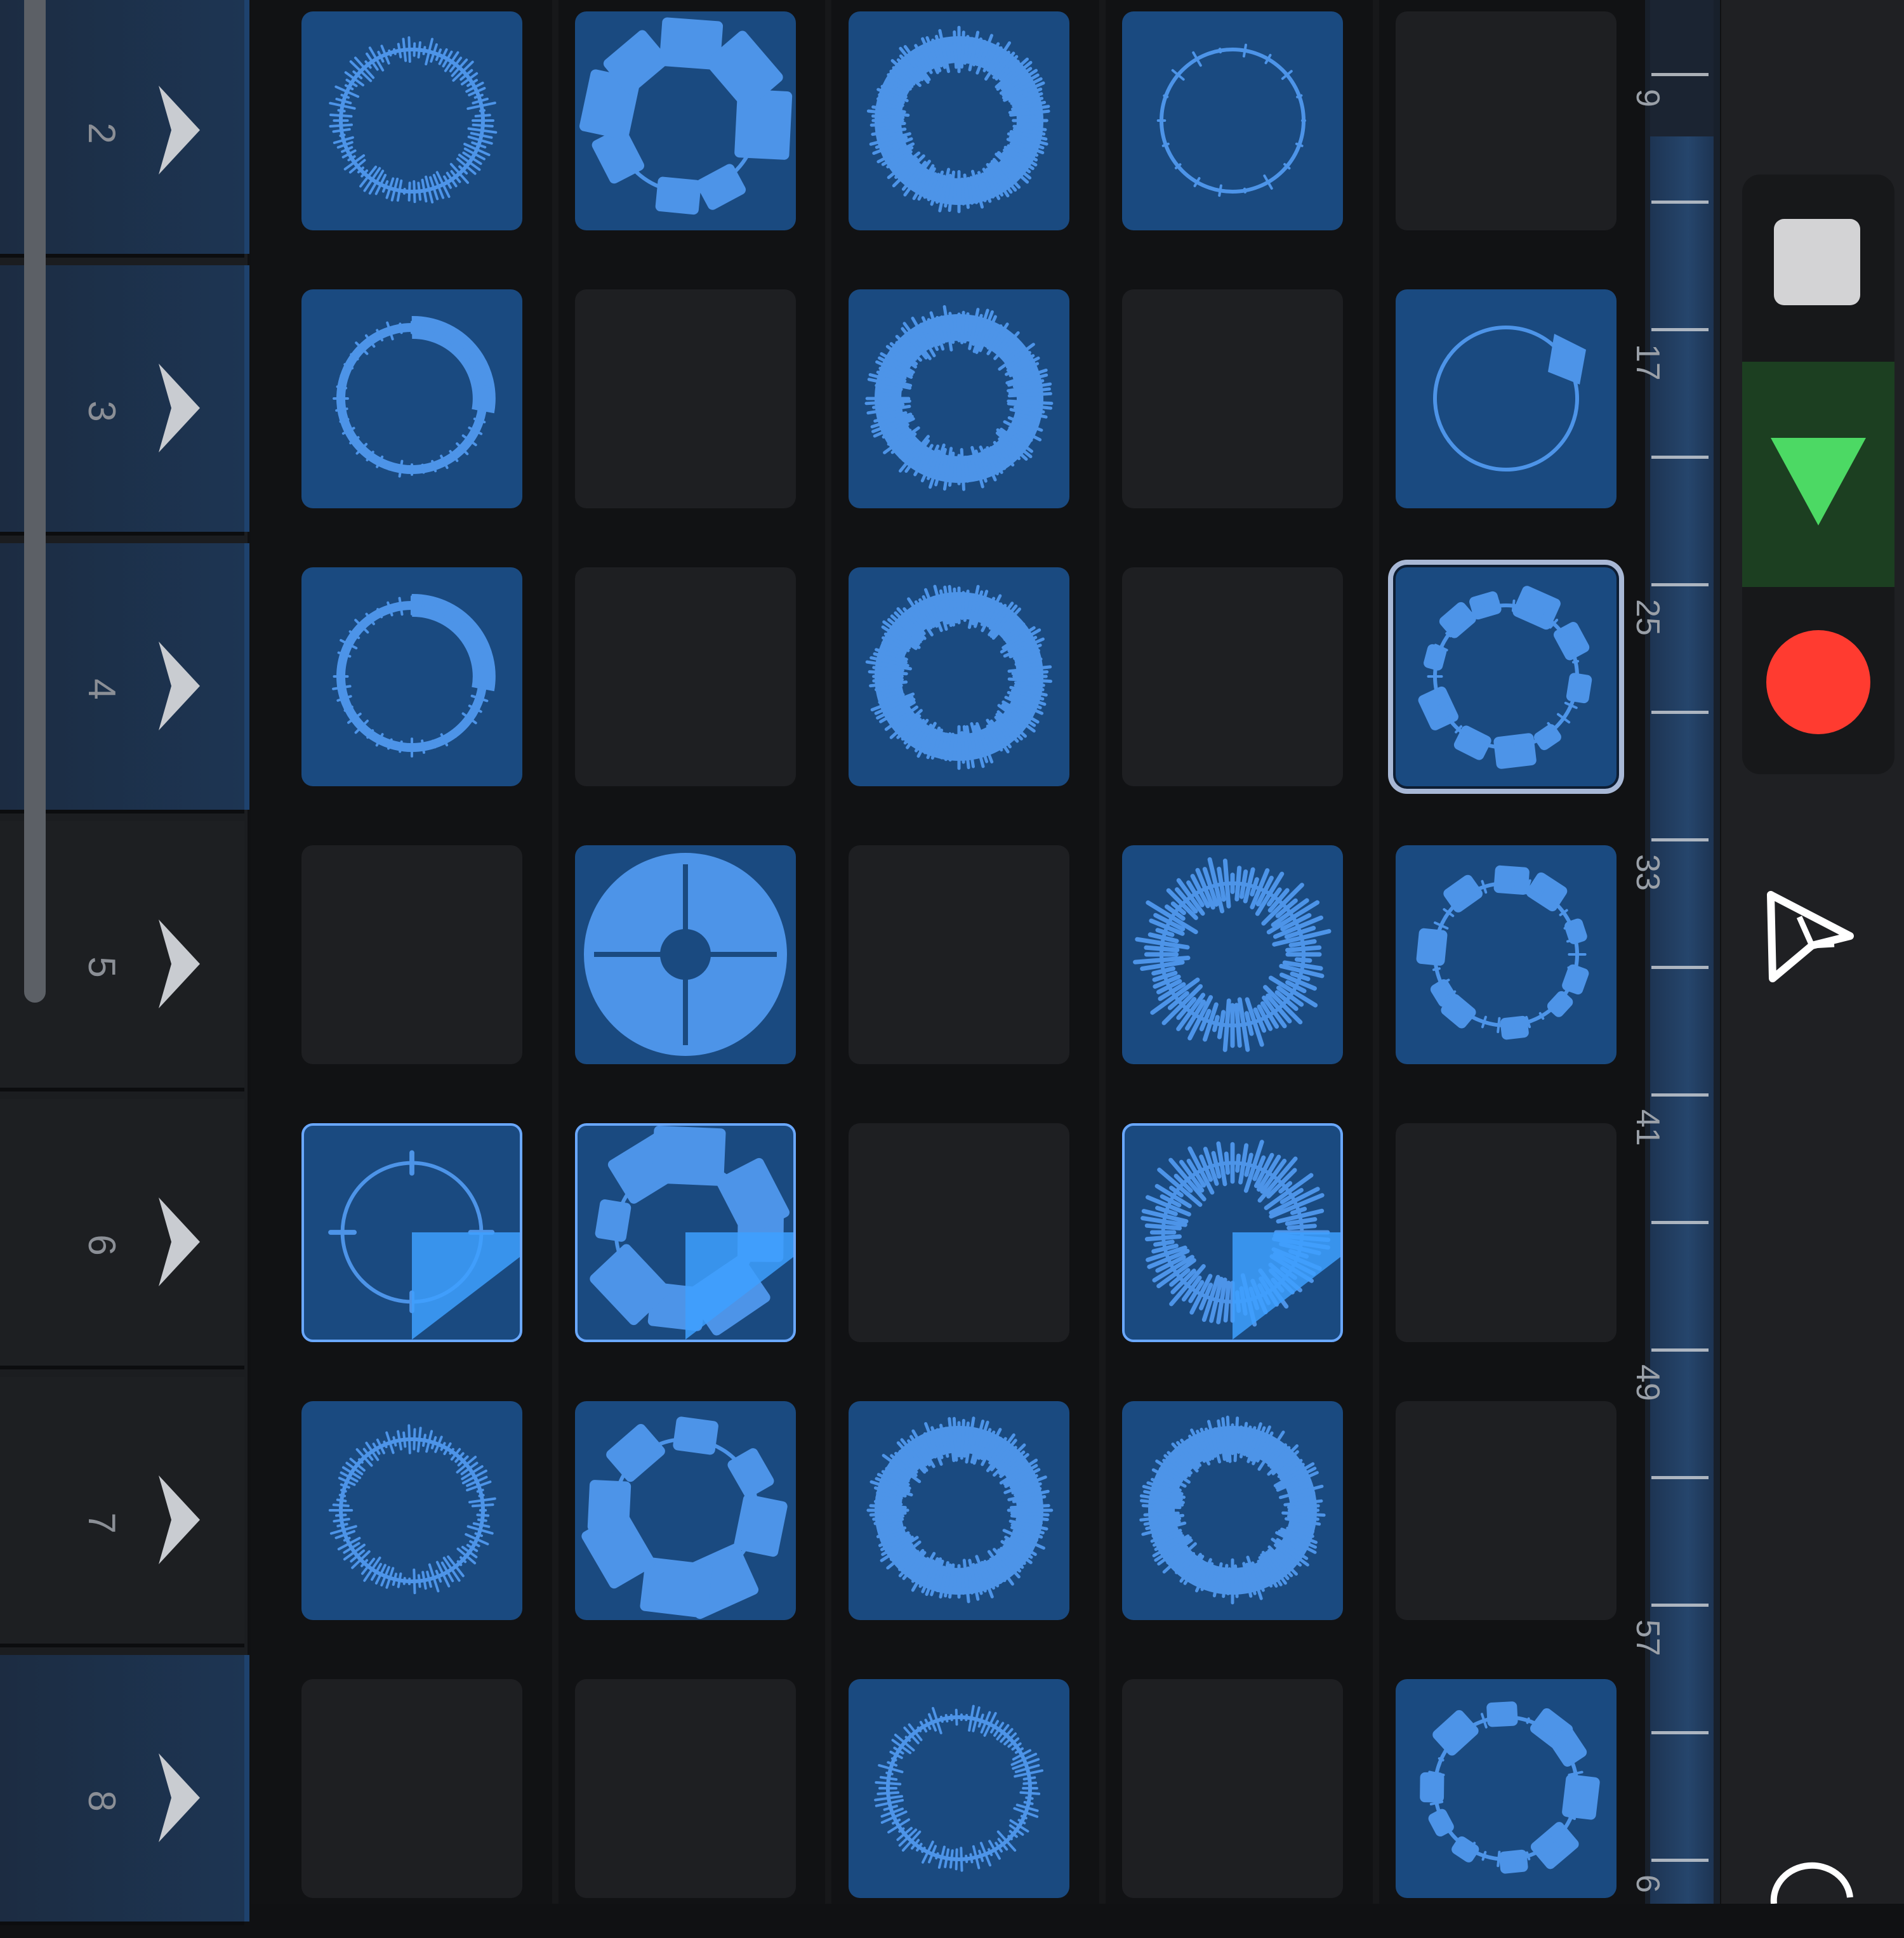 This screenshot has height=1938, width=1904. I want to click on timeline-bar-label: 57, so click(1647, 1637).